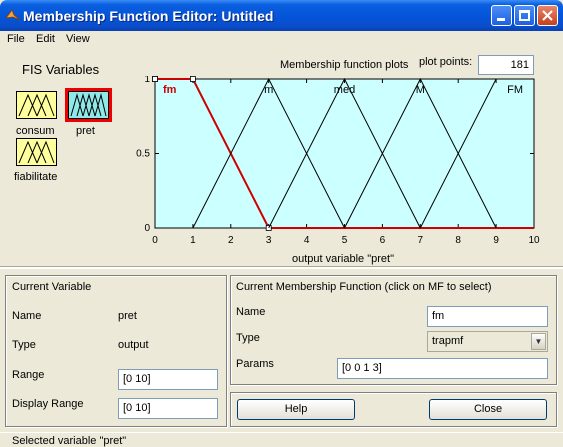  What do you see at coordinates (496, 240) in the screenshot?
I see `x-tick-label: 9` at bounding box center [496, 240].